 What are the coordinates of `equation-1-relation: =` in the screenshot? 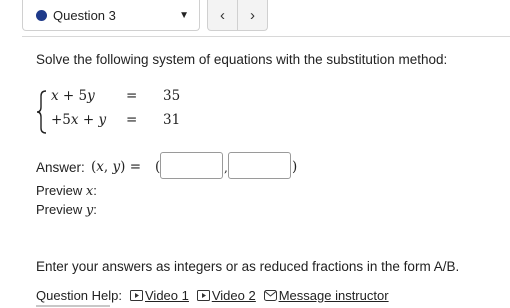 It's located at (132, 96).